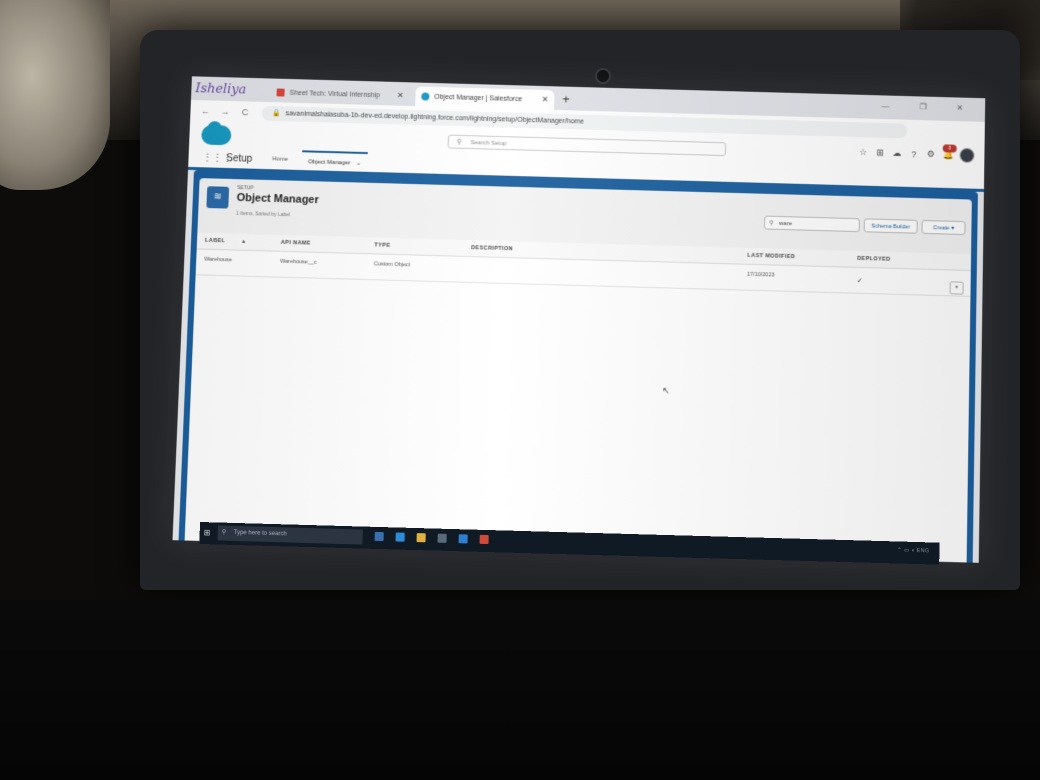 Image resolution: width=1040 pixels, height=780 pixels. I want to click on edge-icon, so click(400, 537).